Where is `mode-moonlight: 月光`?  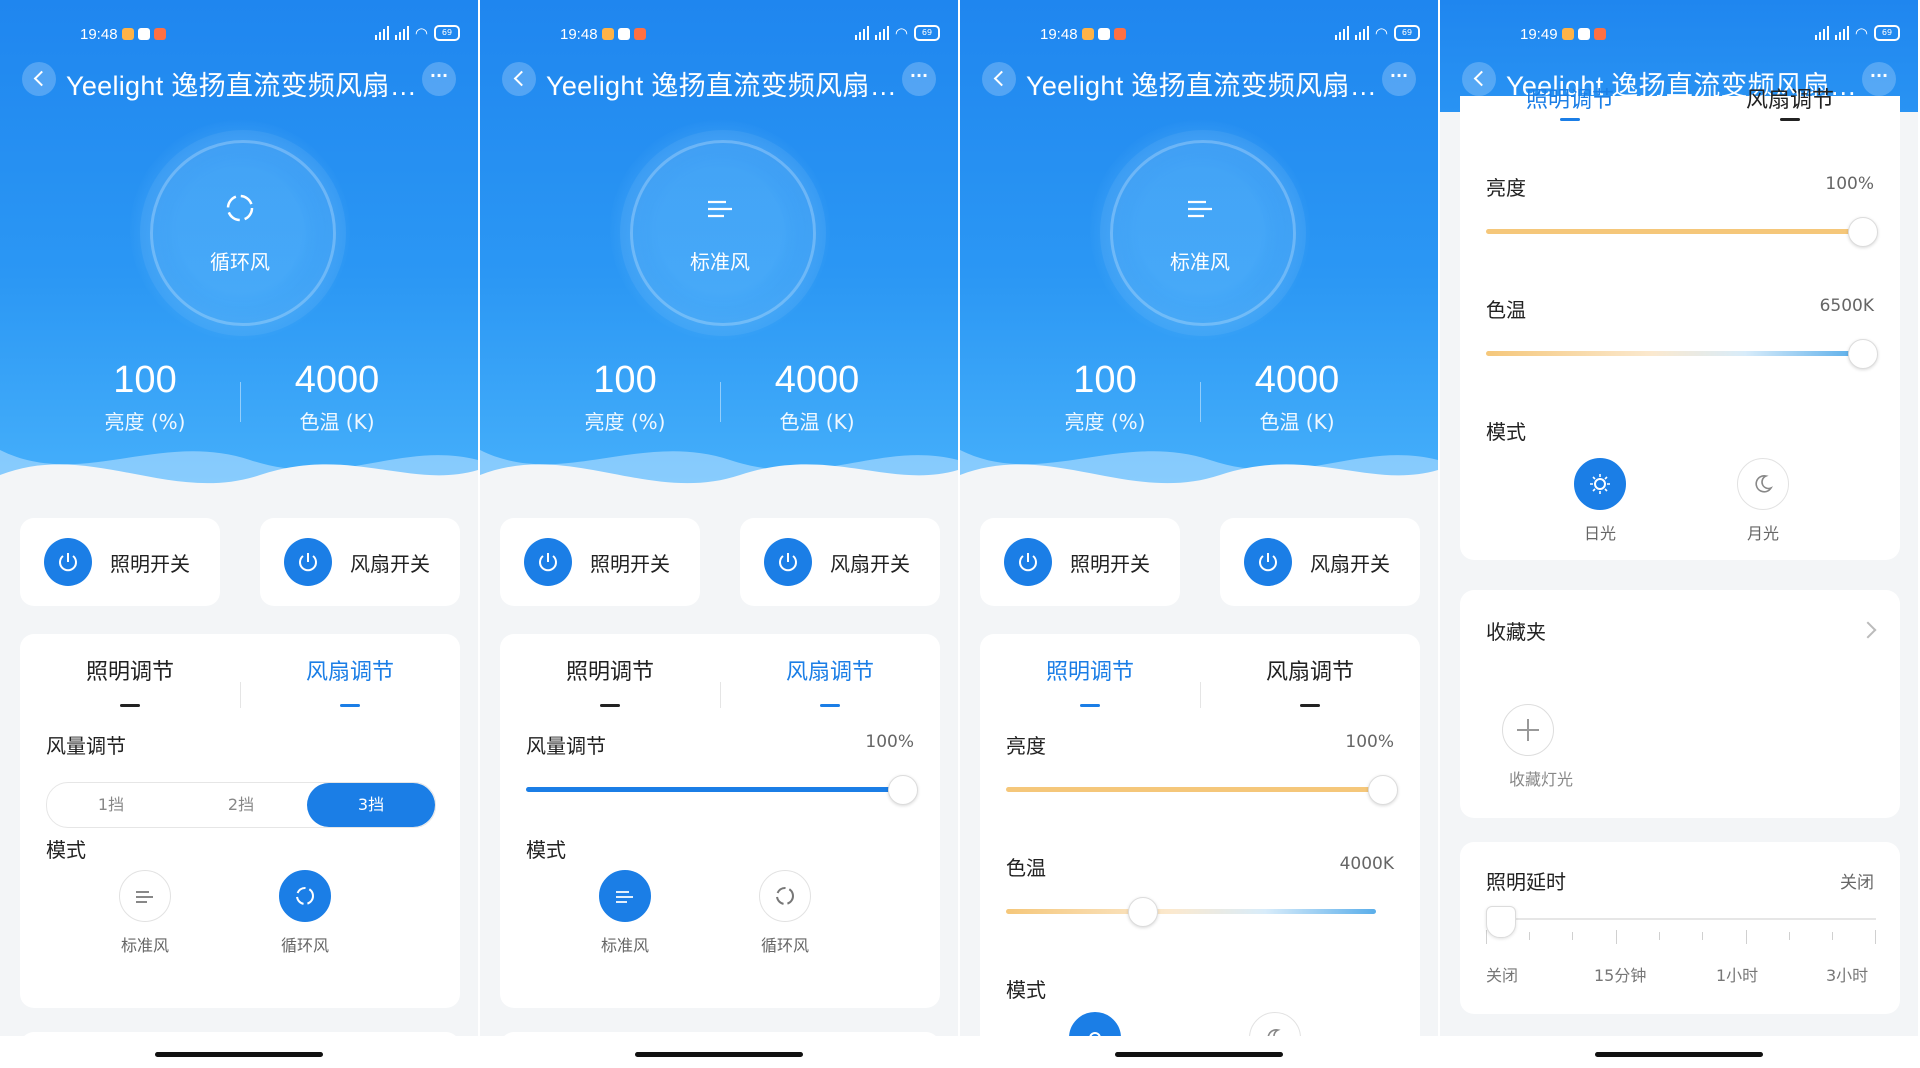
mode-moonlight: 月光 is located at coordinates (1763, 501).